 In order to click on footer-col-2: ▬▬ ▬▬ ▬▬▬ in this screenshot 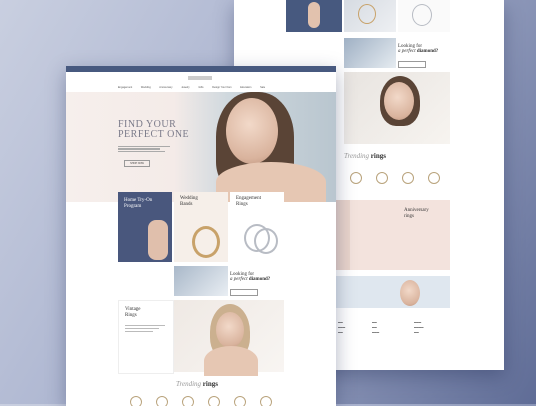, I will do `click(376, 327)`.